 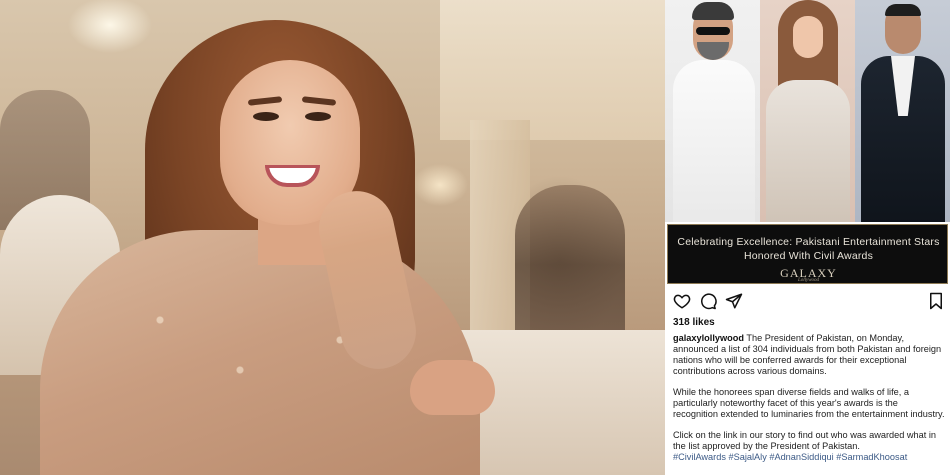 I want to click on sunglasses, so click(x=713, y=31).